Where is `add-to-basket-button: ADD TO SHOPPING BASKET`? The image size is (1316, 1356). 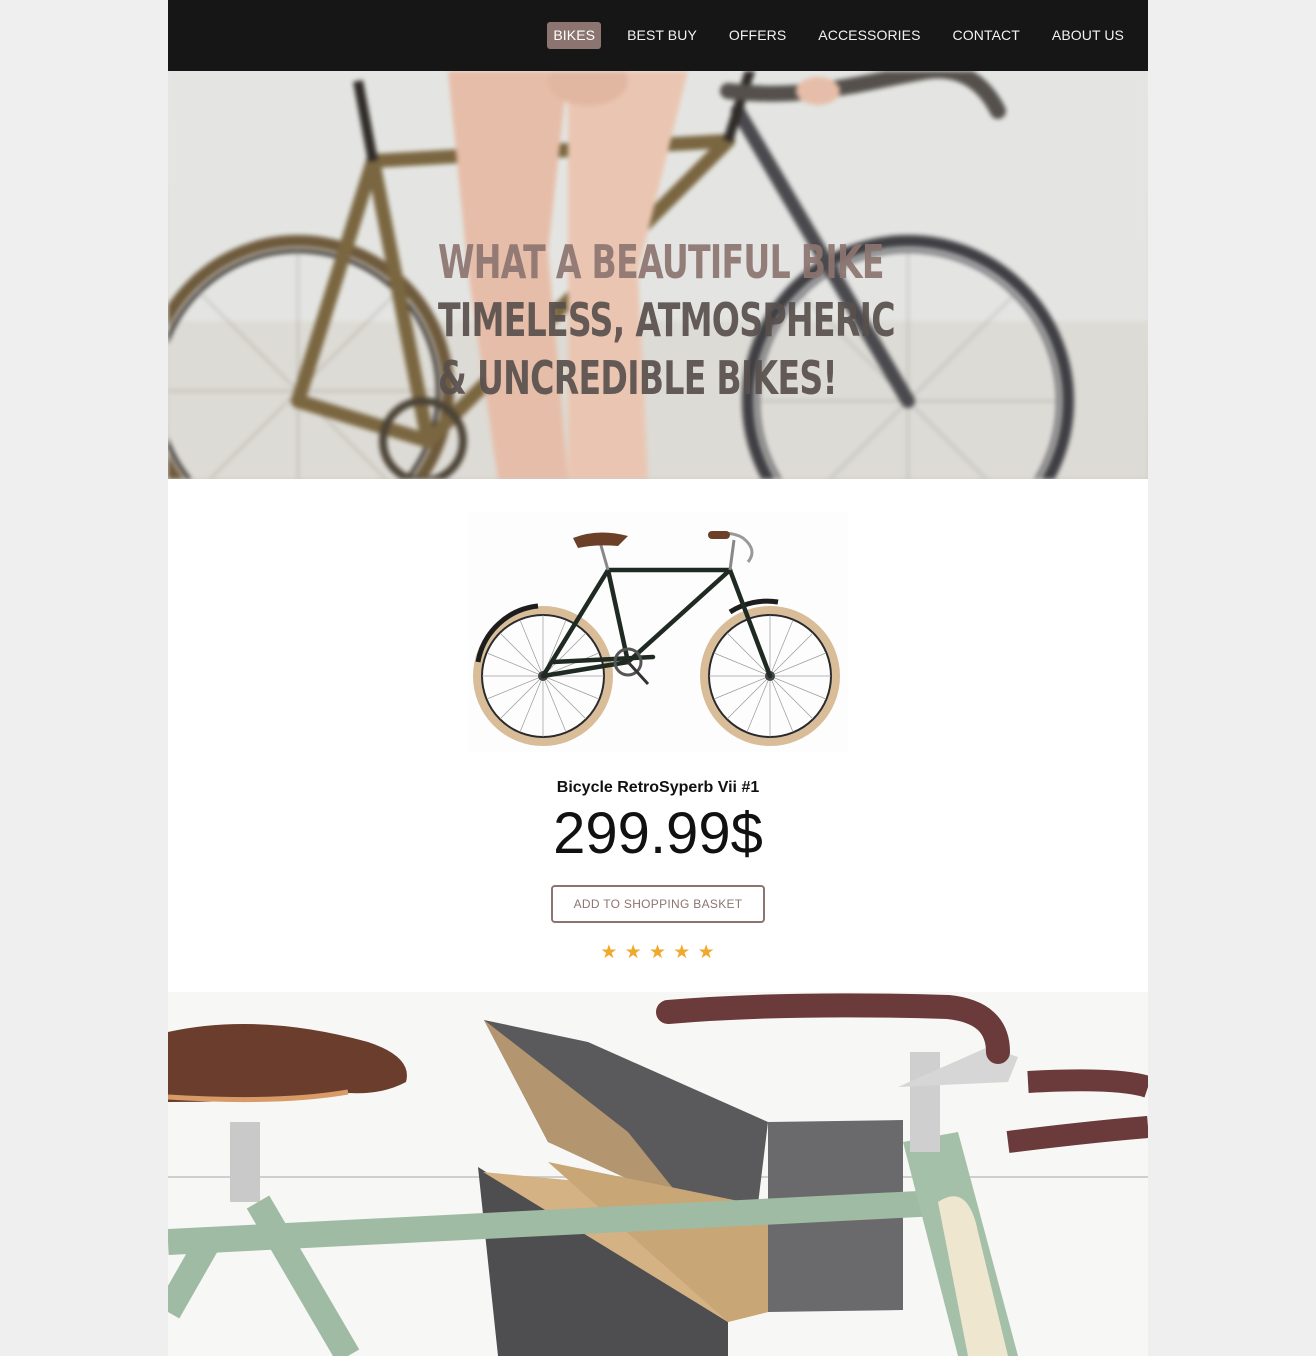 add-to-basket-button: ADD TO SHOPPING BASKET is located at coordinates (658, 904).